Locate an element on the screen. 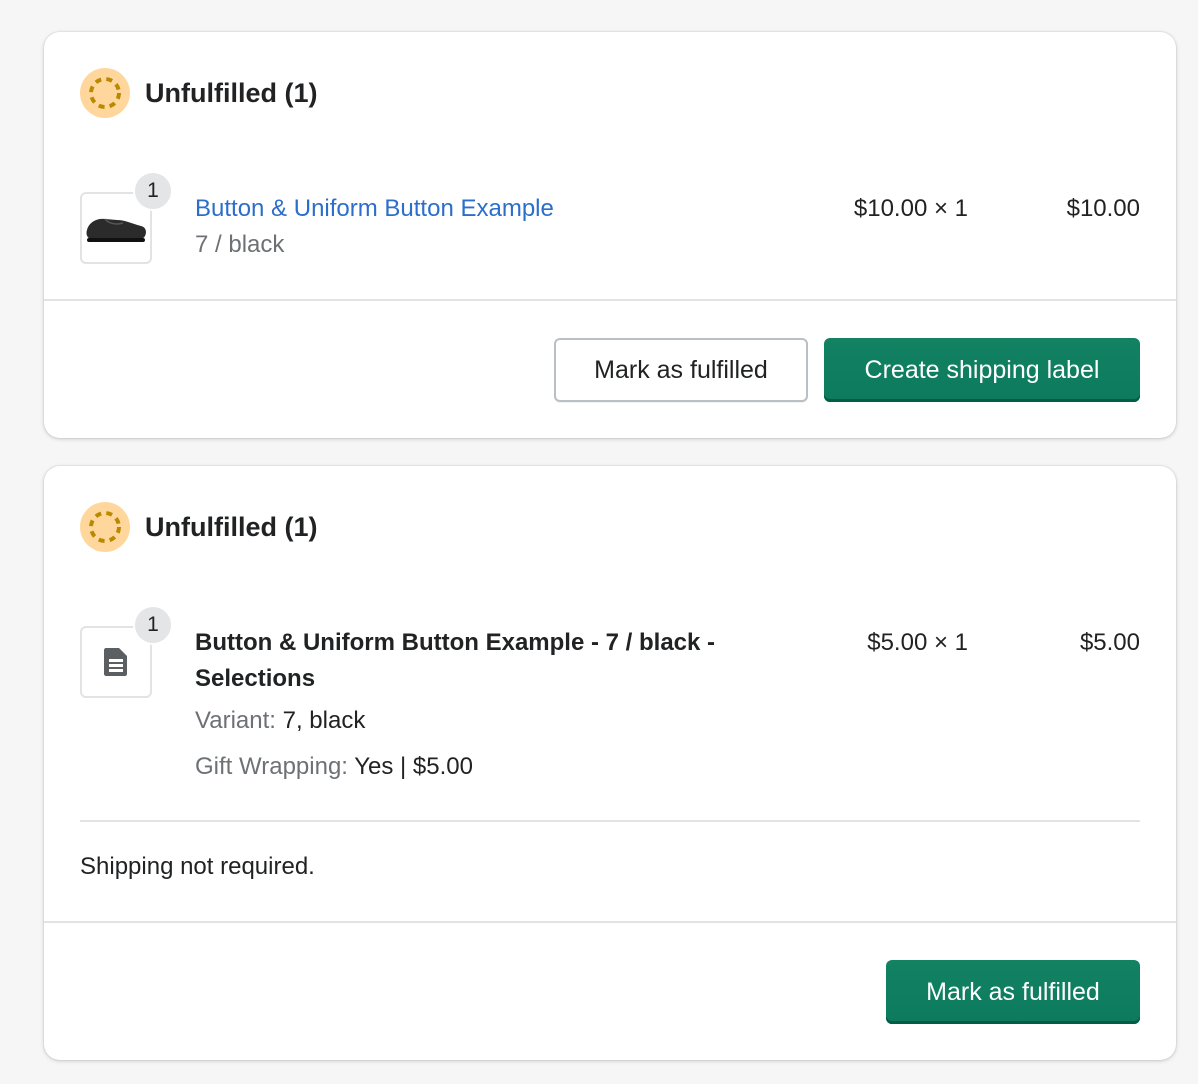 The width and height of the screenshot is (1198, 1084). product-variant: 7 / black is located at coordinates (240, 244).